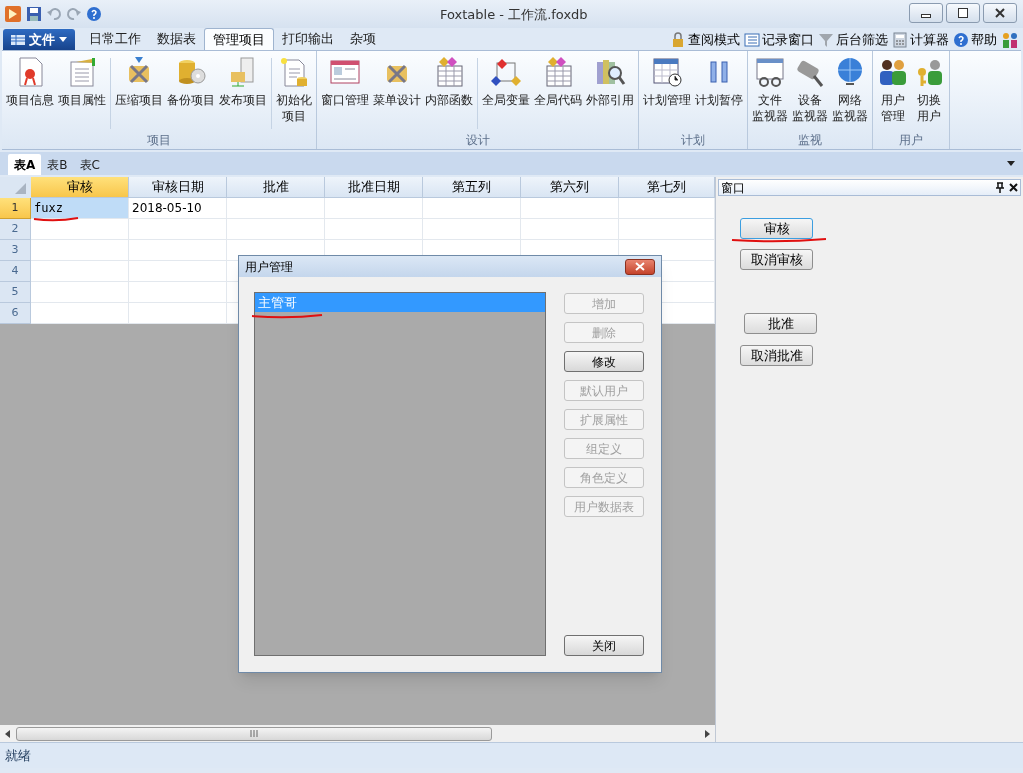 Image resolution: width=1023 pixels, height=773 pixels. Describe the element at coordinates (15, 313) in the screenshot. I see `row-header: 6` at that location.